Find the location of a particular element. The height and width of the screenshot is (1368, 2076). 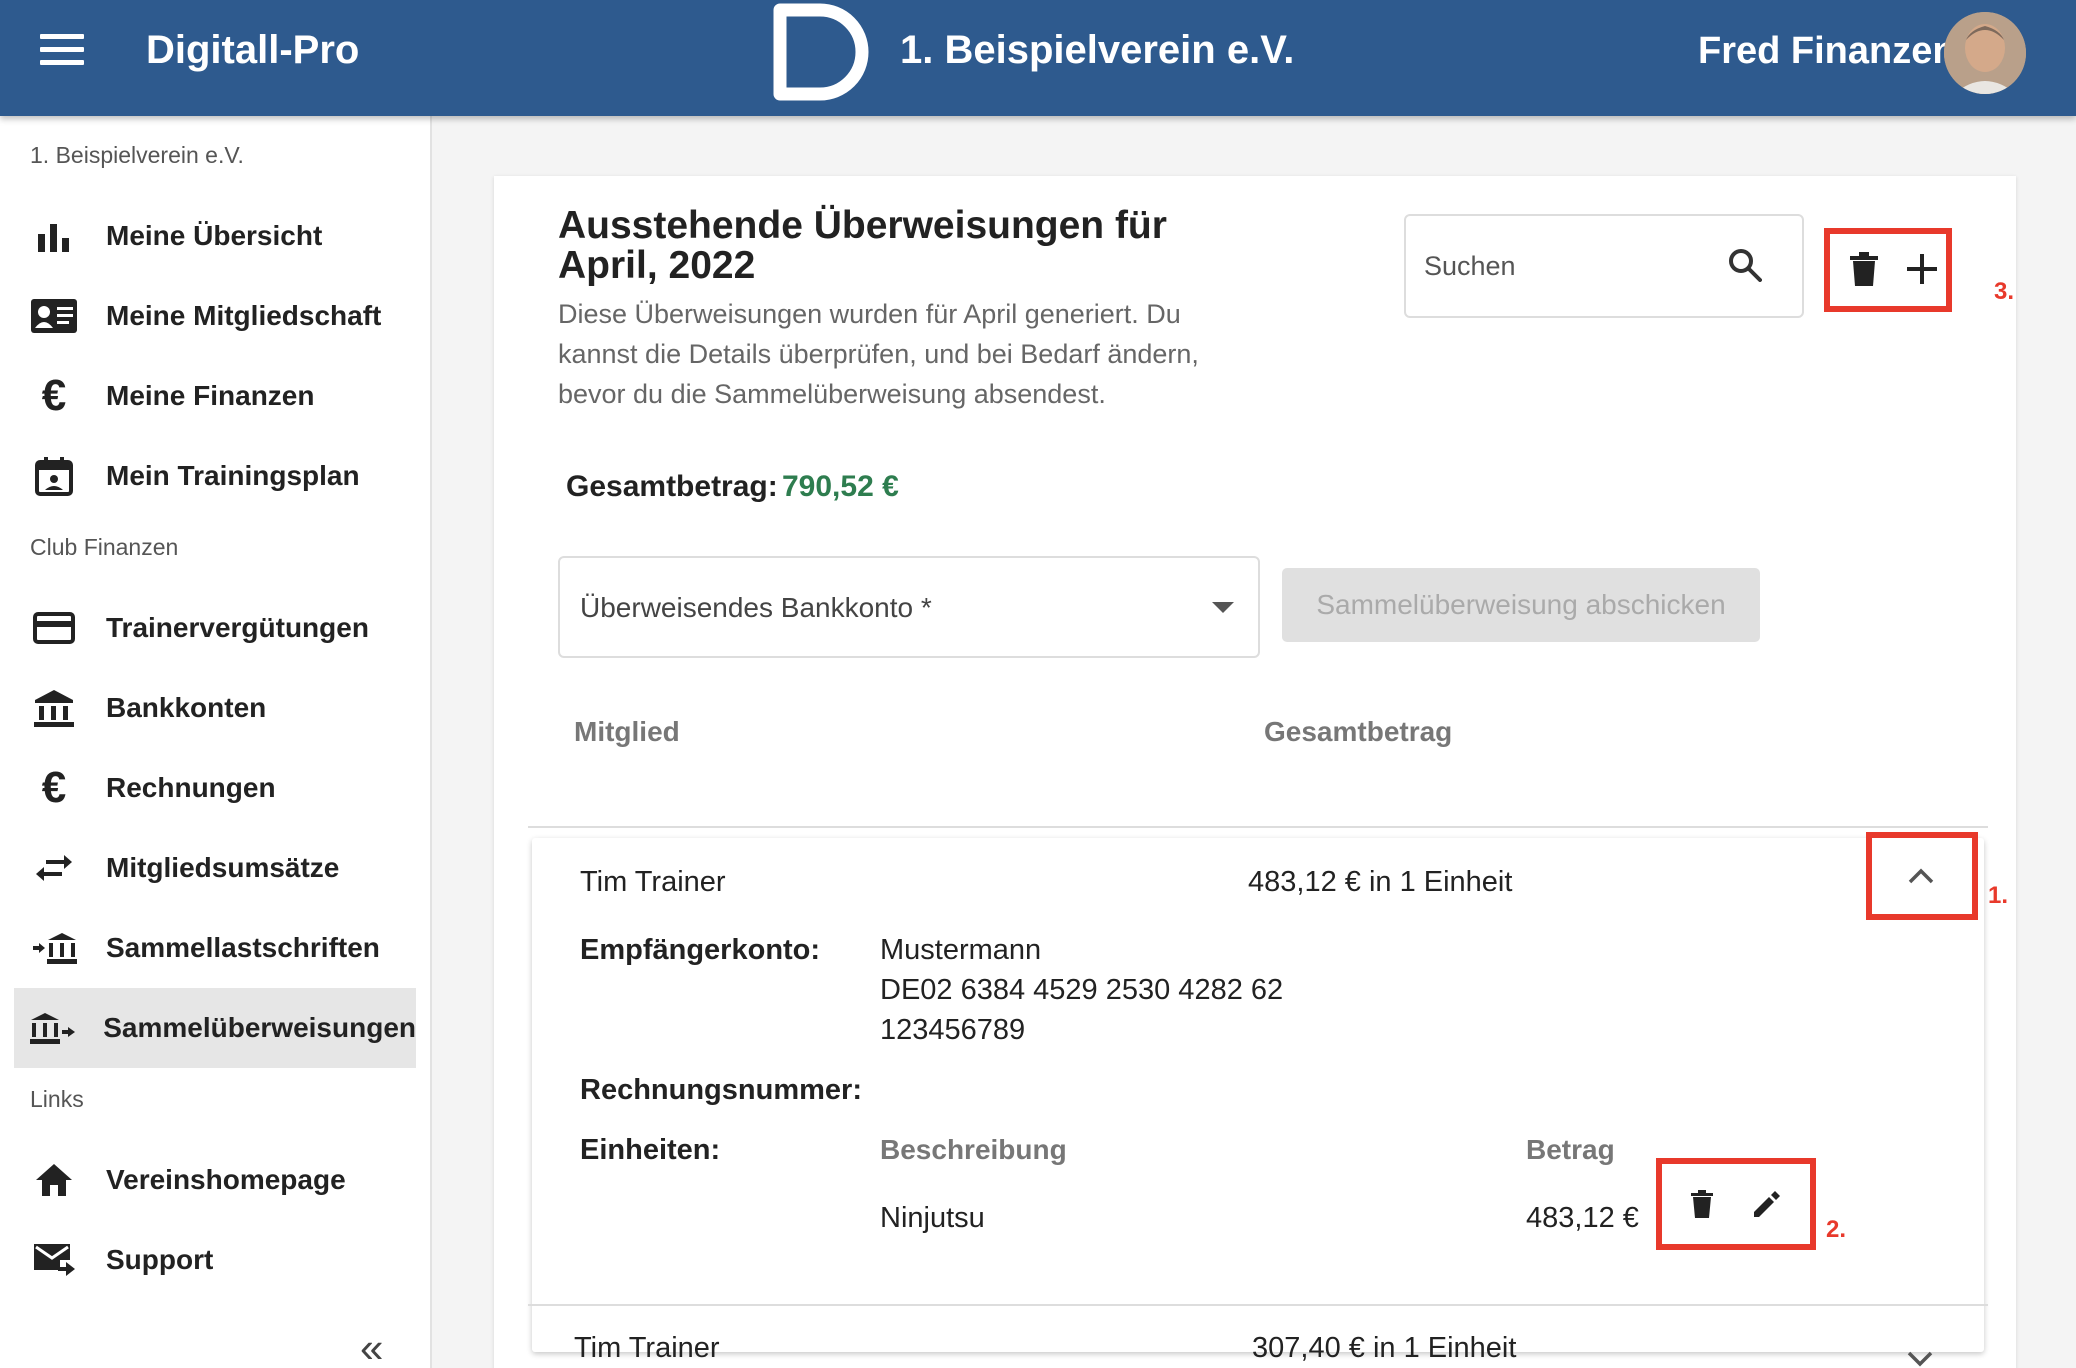

sidebar-item-support: Support is located at coordinates (215, 1260).